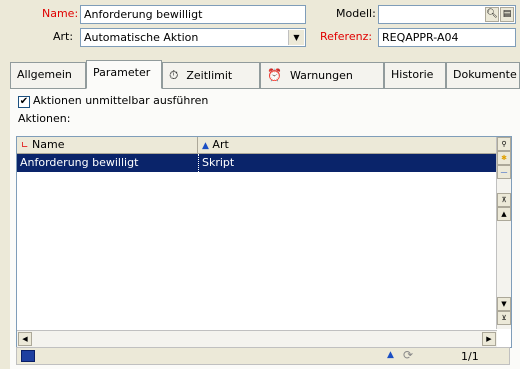 The image size is (520, 369). Describe the element at coordinates (470, 356) in the screenshot. I see `page-indicator: 1/1` at that location.